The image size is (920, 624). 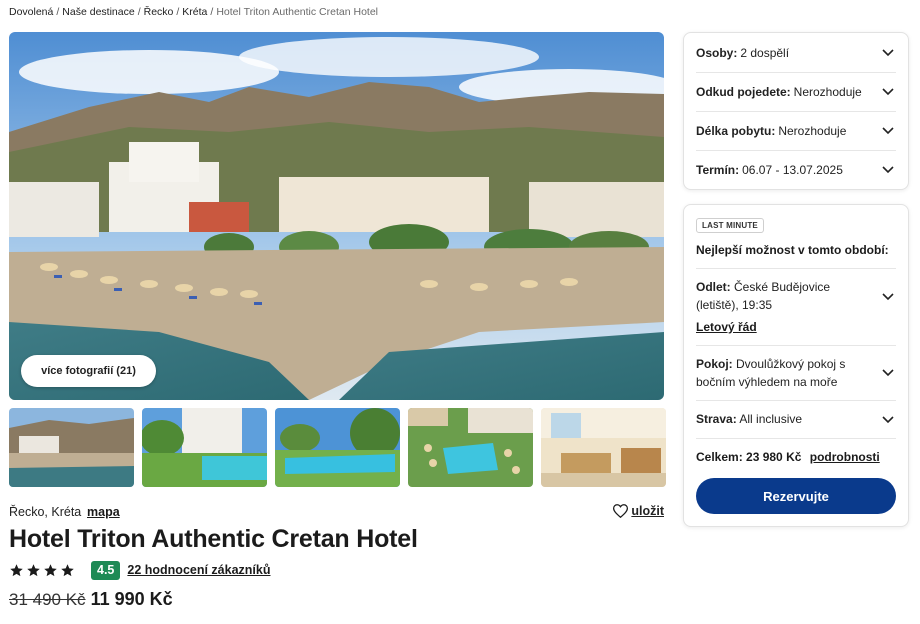 What do you see at coordinates (131, 599) in the screenshot?
I see `new-price: 11 990 Kč` at bounding box center [131, 599].